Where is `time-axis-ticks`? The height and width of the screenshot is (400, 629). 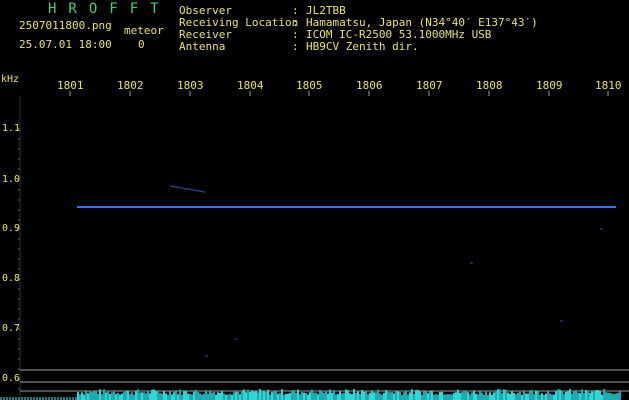
time-axis-ticks is located at coordinates (339, 93).